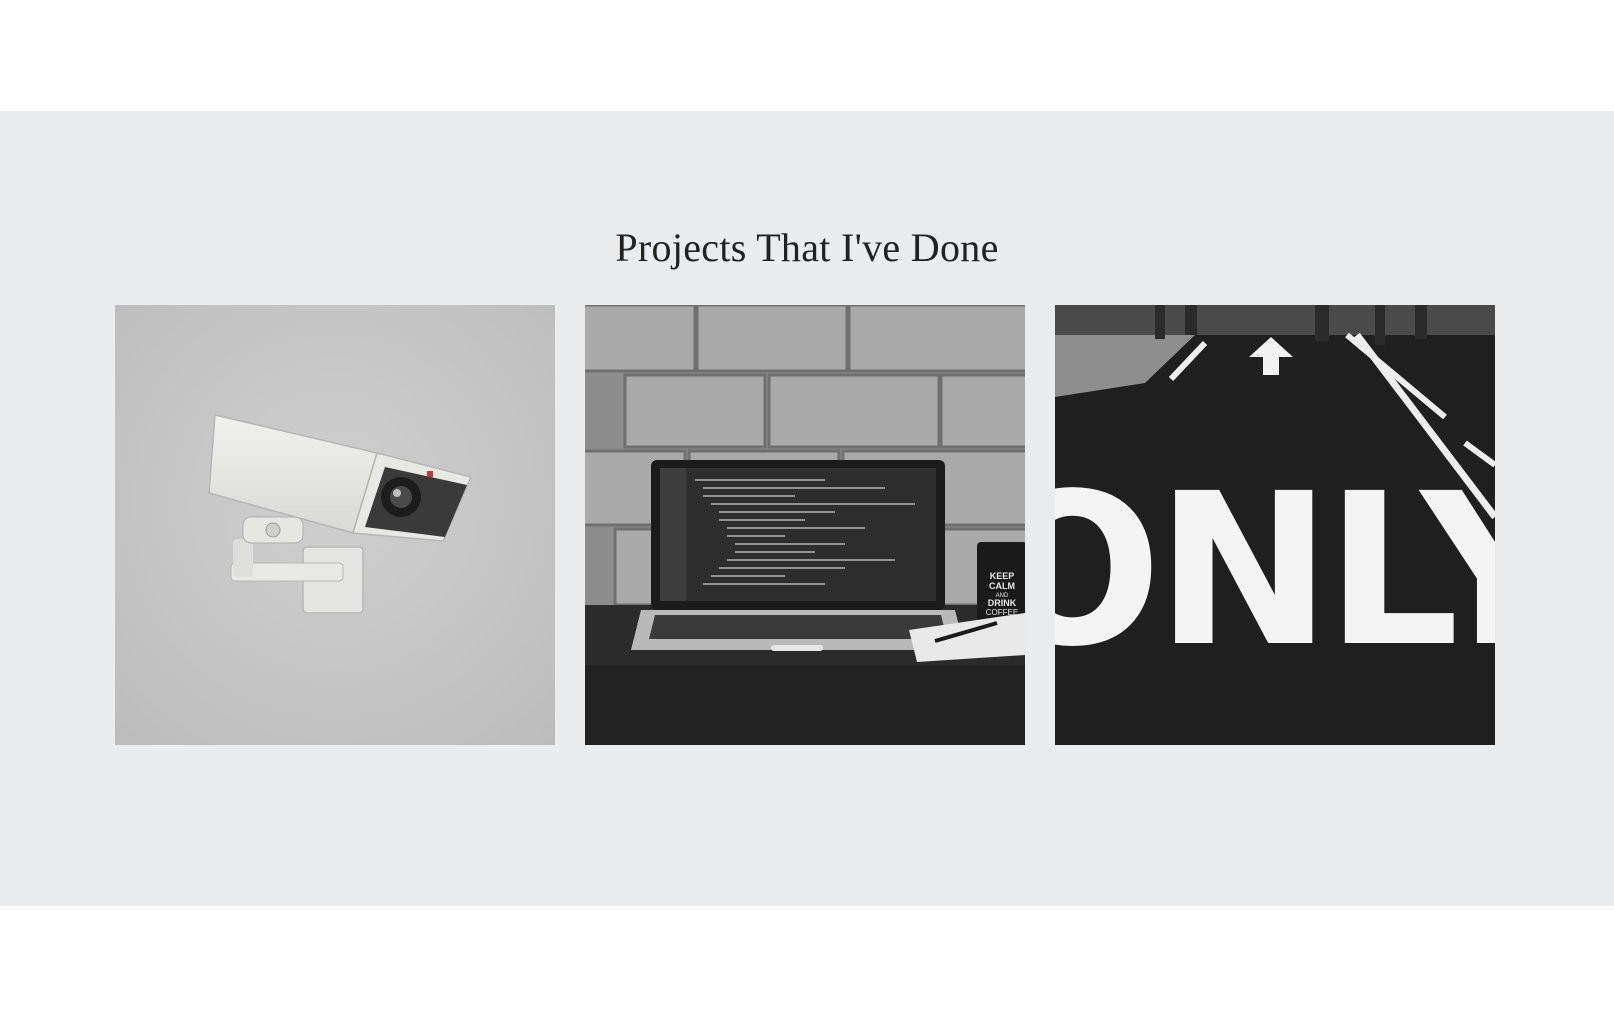 This screenshot has width=1614, height=1029. I want to click on security-camera-image, so click(335, 525).